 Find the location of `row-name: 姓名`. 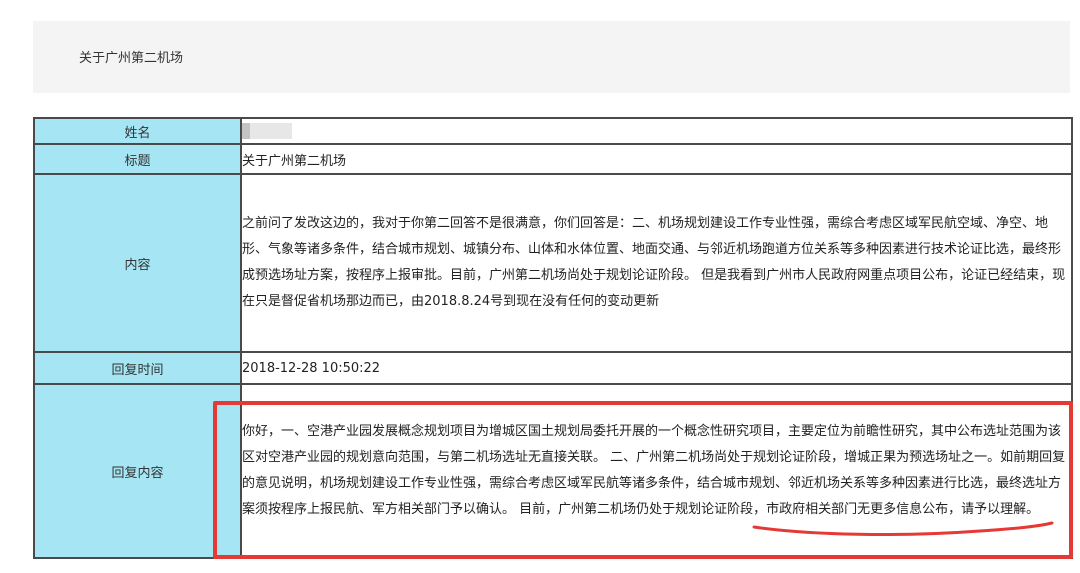

row-name: 姓名 is located at coordinates (553, 131).